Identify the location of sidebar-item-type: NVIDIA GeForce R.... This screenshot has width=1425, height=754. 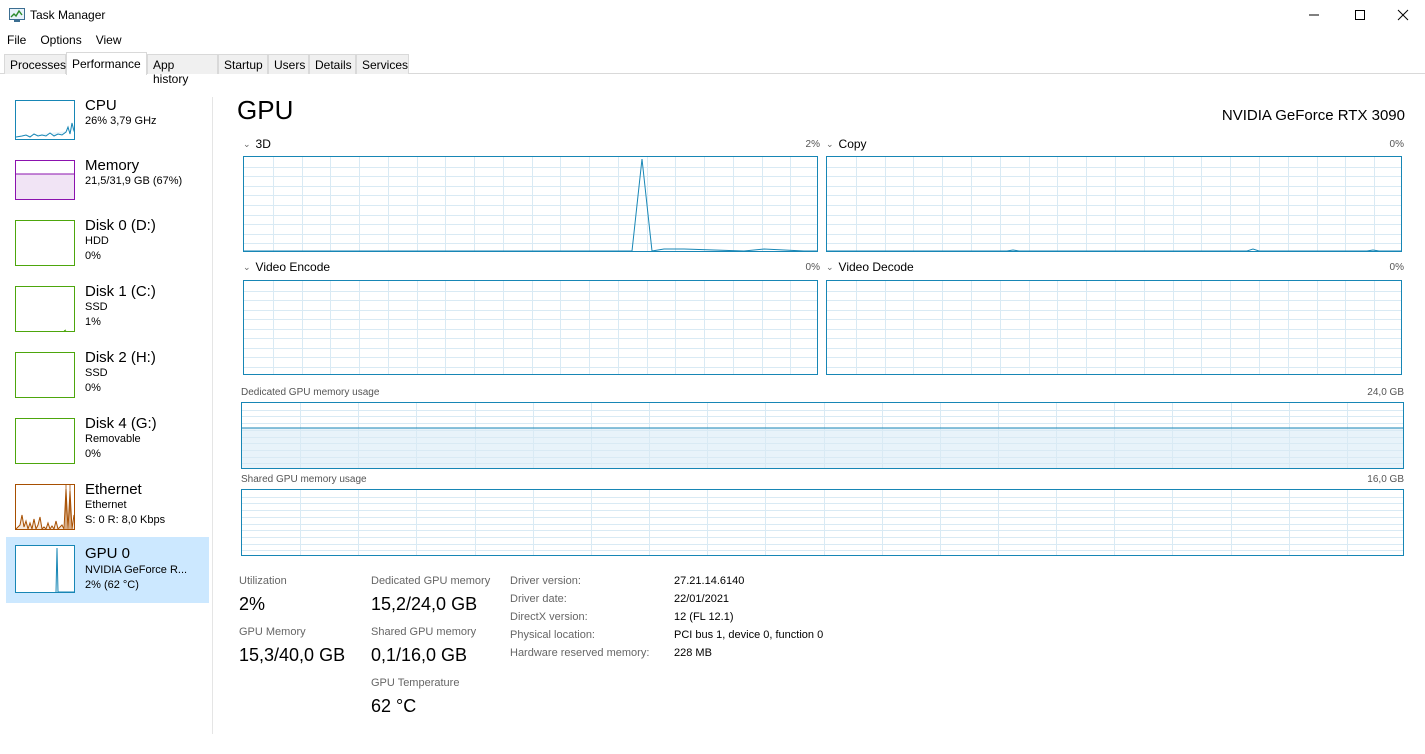
(136, 570).